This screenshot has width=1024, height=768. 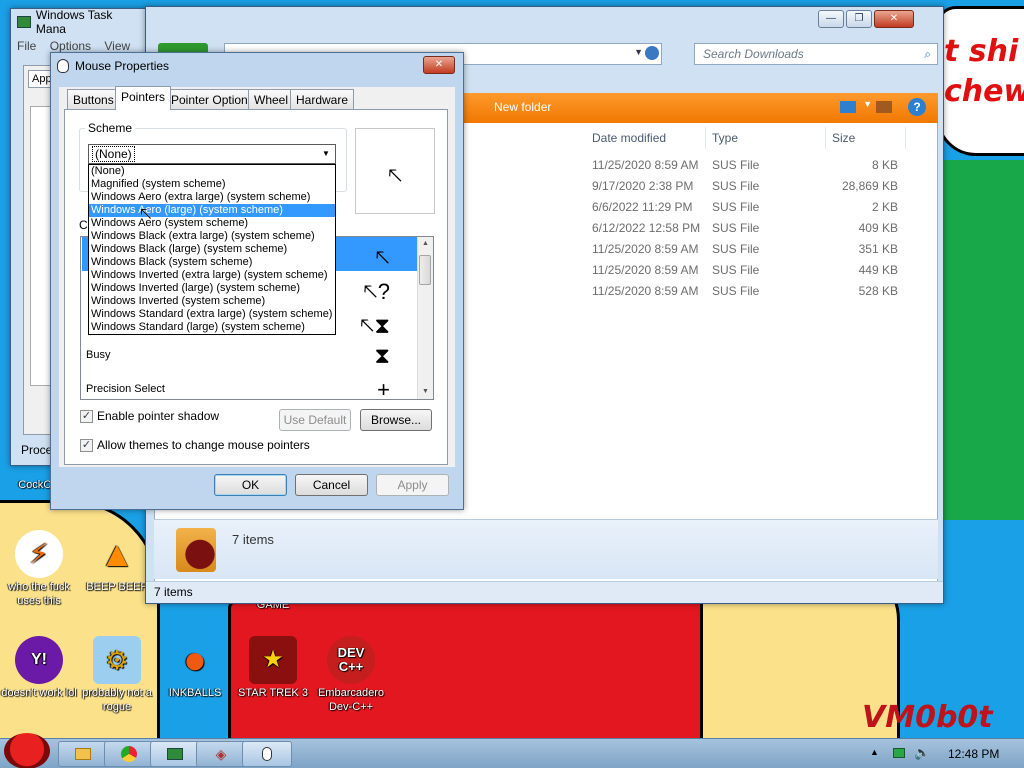 I want to click on scrollbar: ▲ ▼, so click(x=425, y=318).